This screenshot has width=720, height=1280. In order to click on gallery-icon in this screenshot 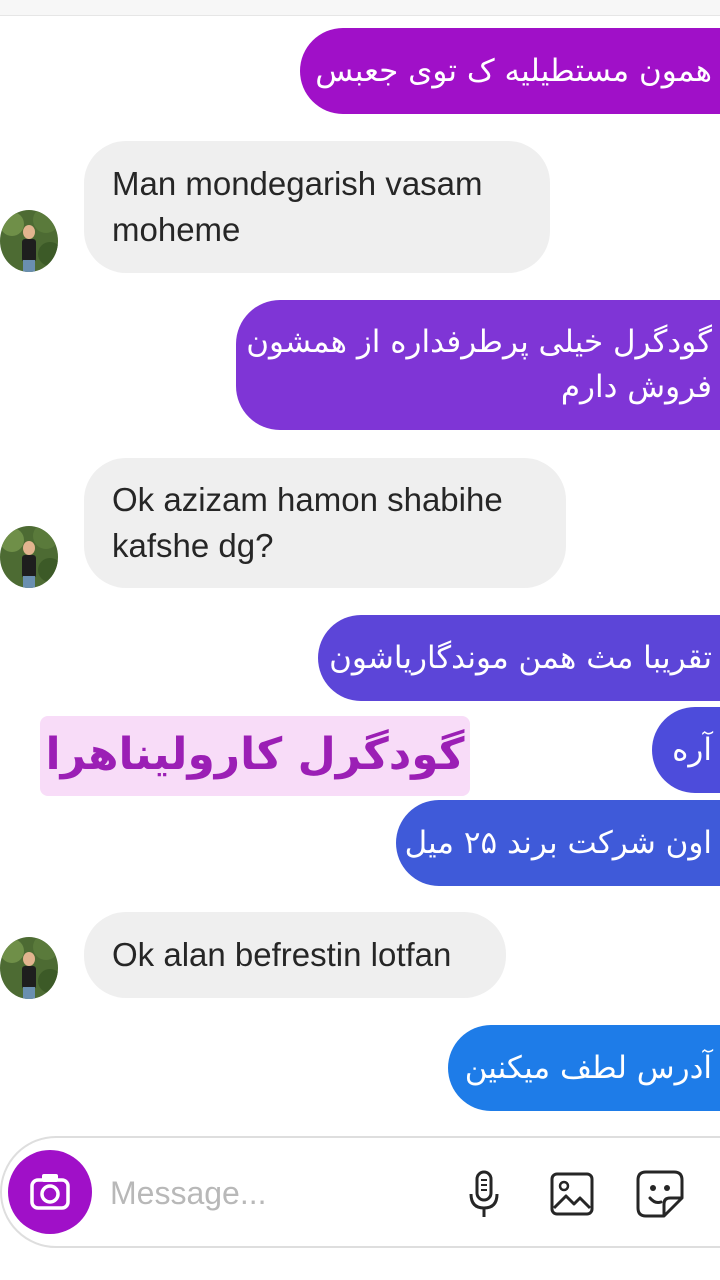, I will do `click(572, 1194)`.